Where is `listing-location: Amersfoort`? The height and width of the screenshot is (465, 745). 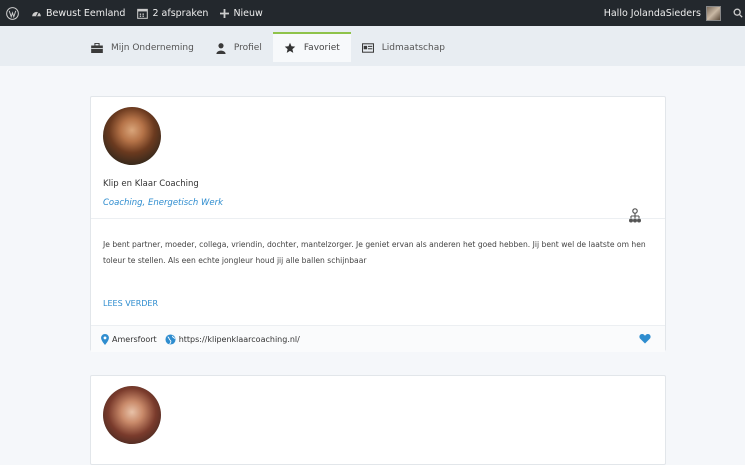
listing-location: Amersfoort is located at coordinates (129, 339).